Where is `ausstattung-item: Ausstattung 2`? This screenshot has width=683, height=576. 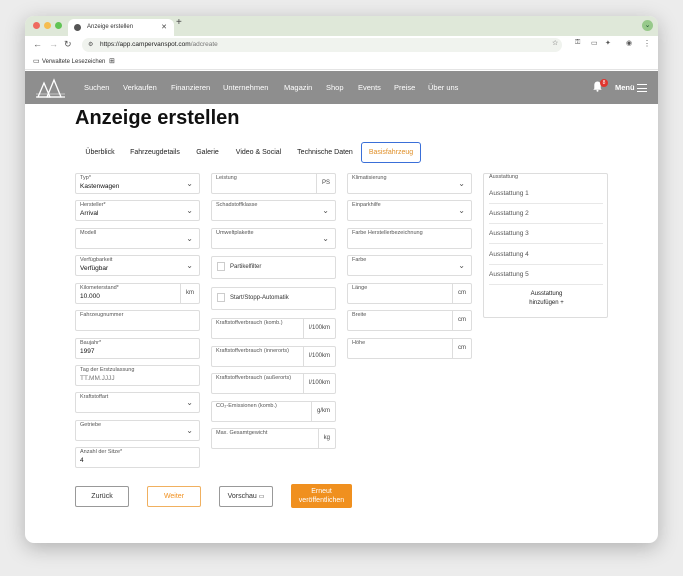
ausstattung-item: Ausstattung 2 is located at coordinates (546, 214).